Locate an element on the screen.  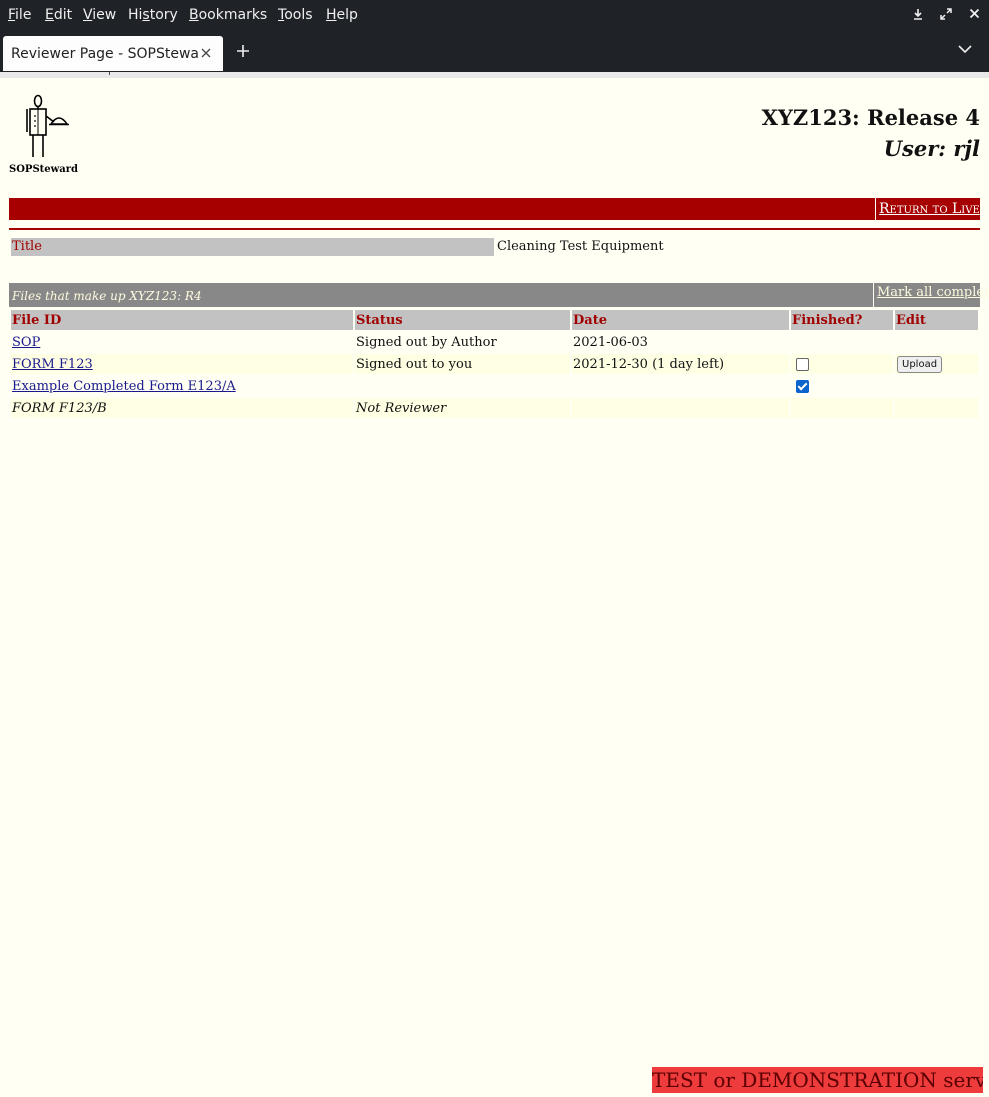
status-cell: Signed out to you is located at coordinates (462, 364).